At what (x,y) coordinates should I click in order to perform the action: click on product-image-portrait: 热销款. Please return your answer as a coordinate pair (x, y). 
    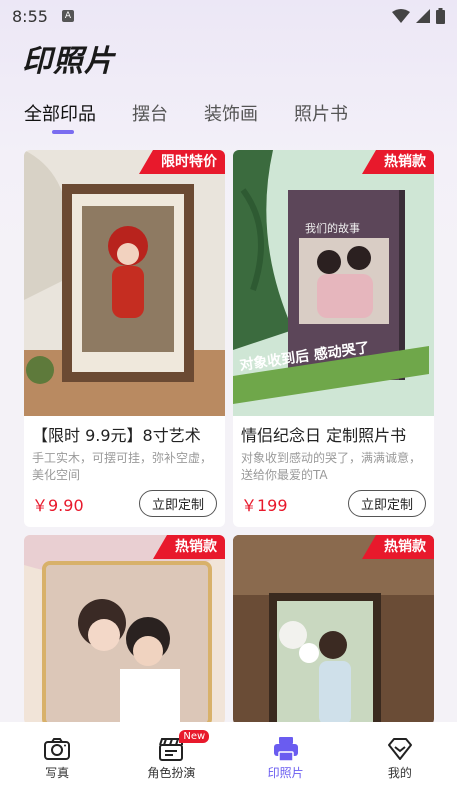
    Looking at the image, I should click on (333, 630).